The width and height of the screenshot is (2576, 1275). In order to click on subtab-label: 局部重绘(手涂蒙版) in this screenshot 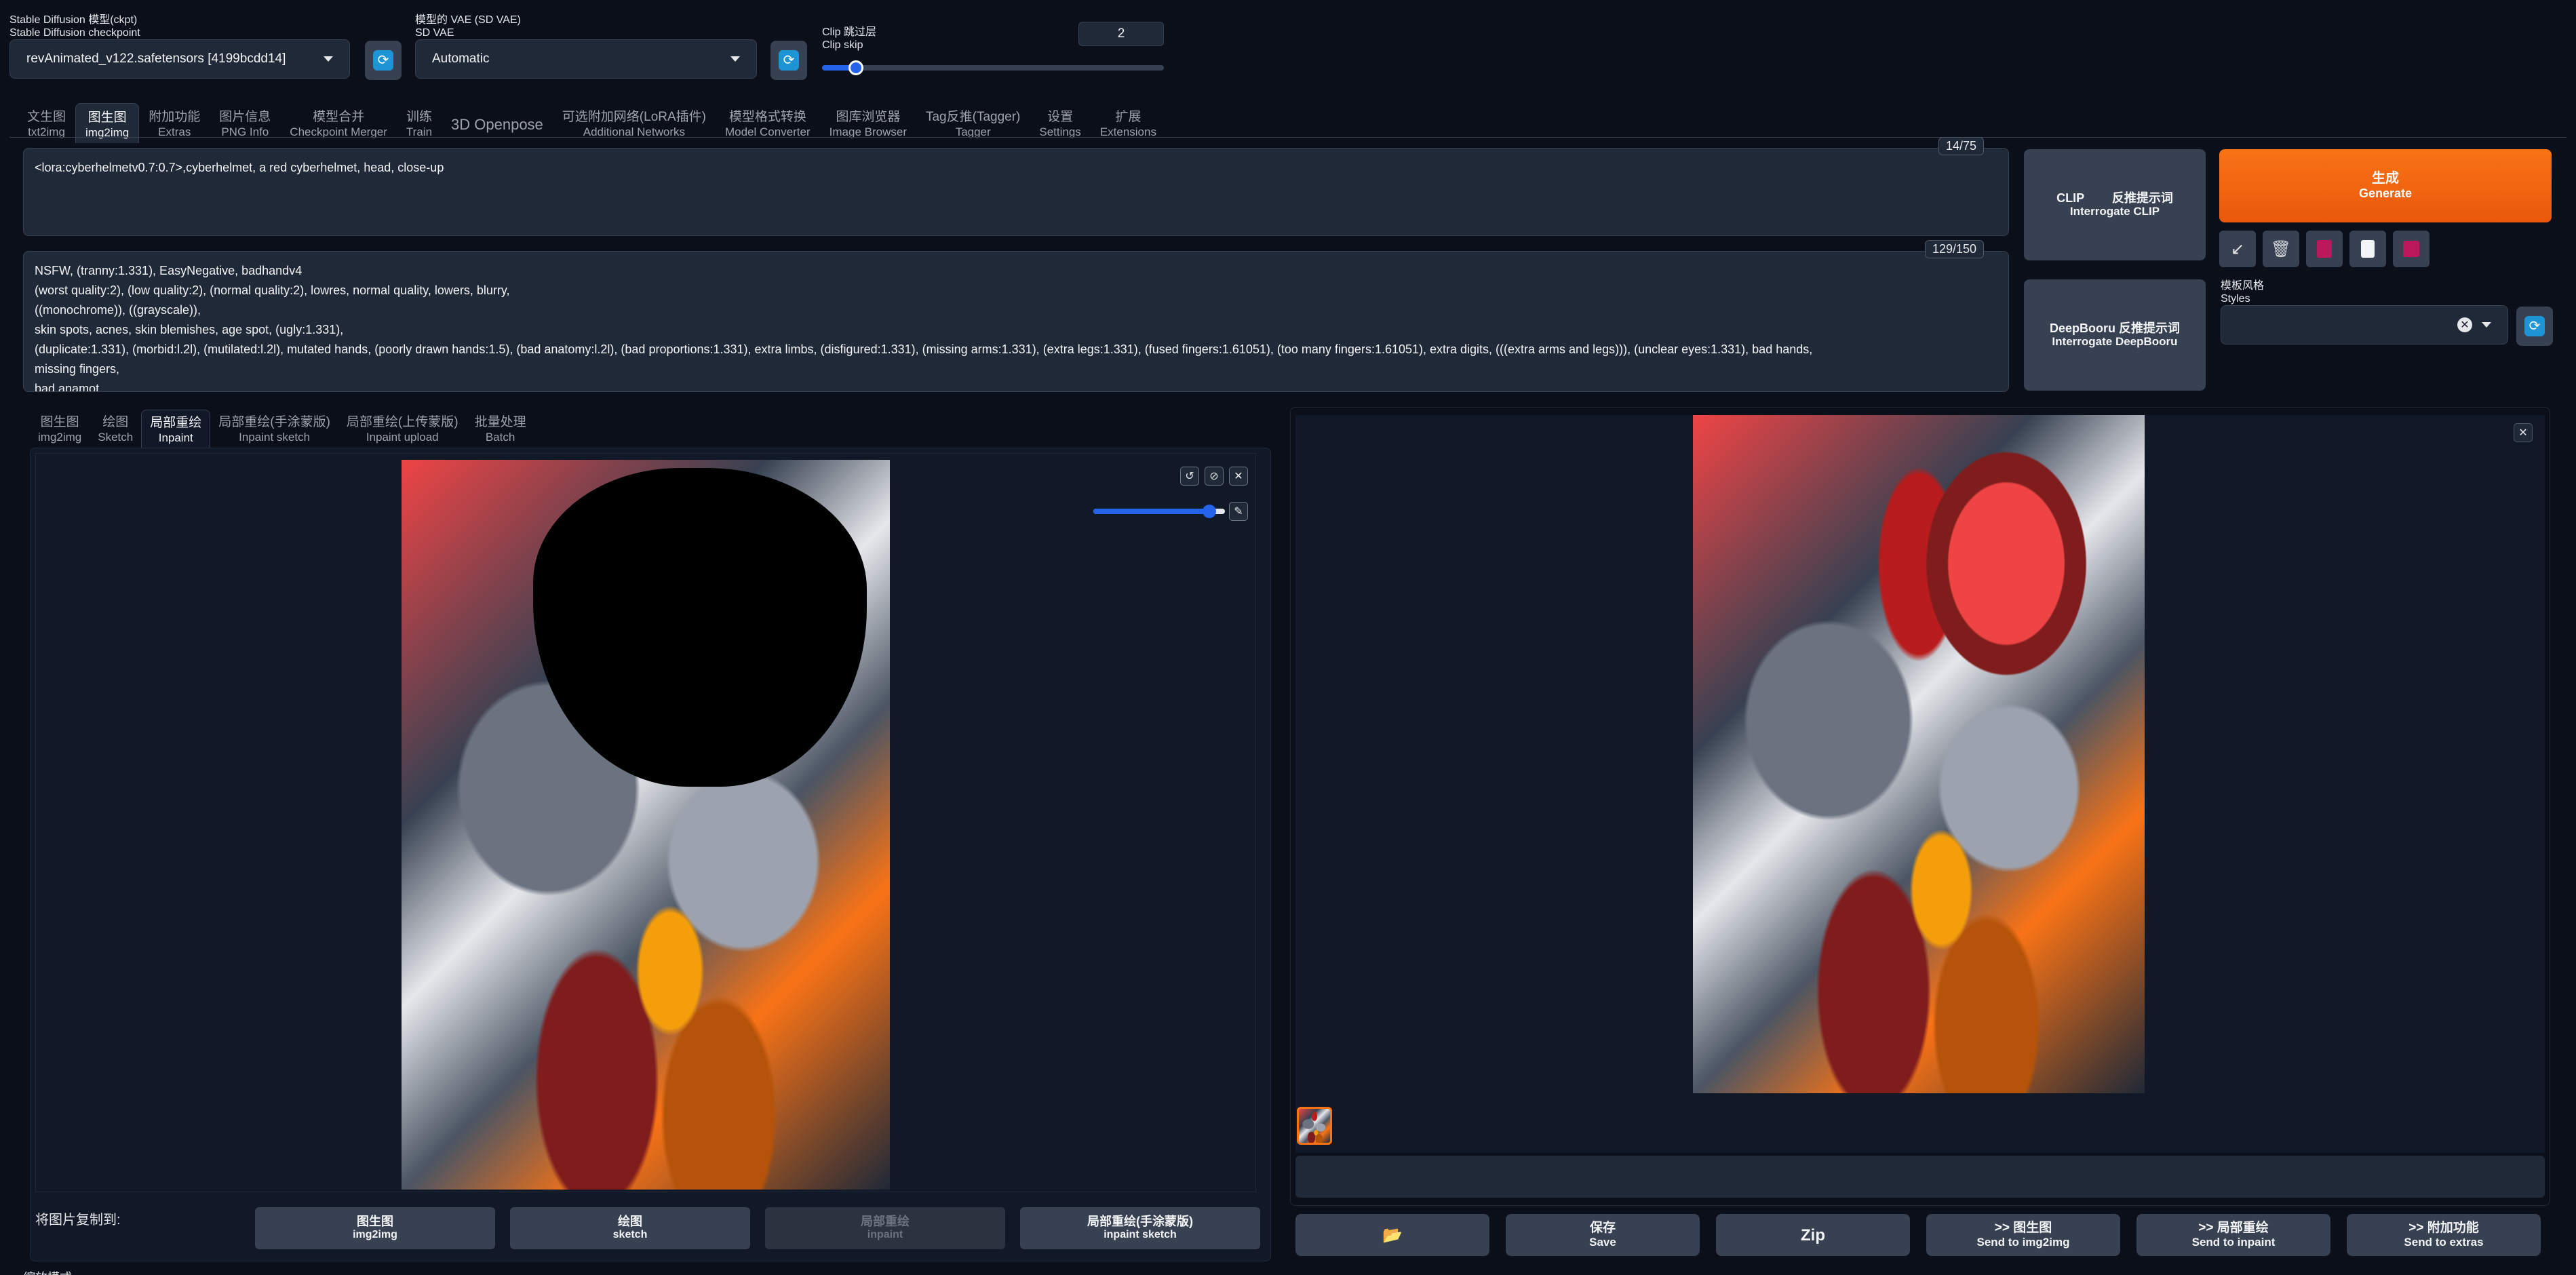, I will do `click(274, 422)`.